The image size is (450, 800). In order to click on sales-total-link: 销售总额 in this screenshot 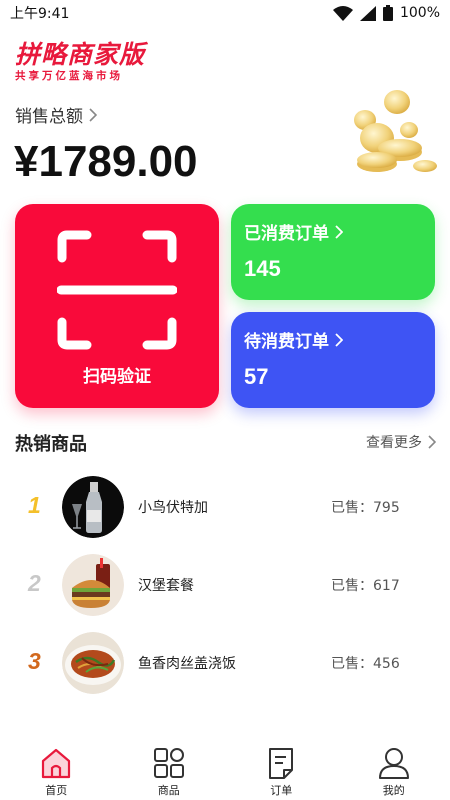, I will do `click(56, 114)`.